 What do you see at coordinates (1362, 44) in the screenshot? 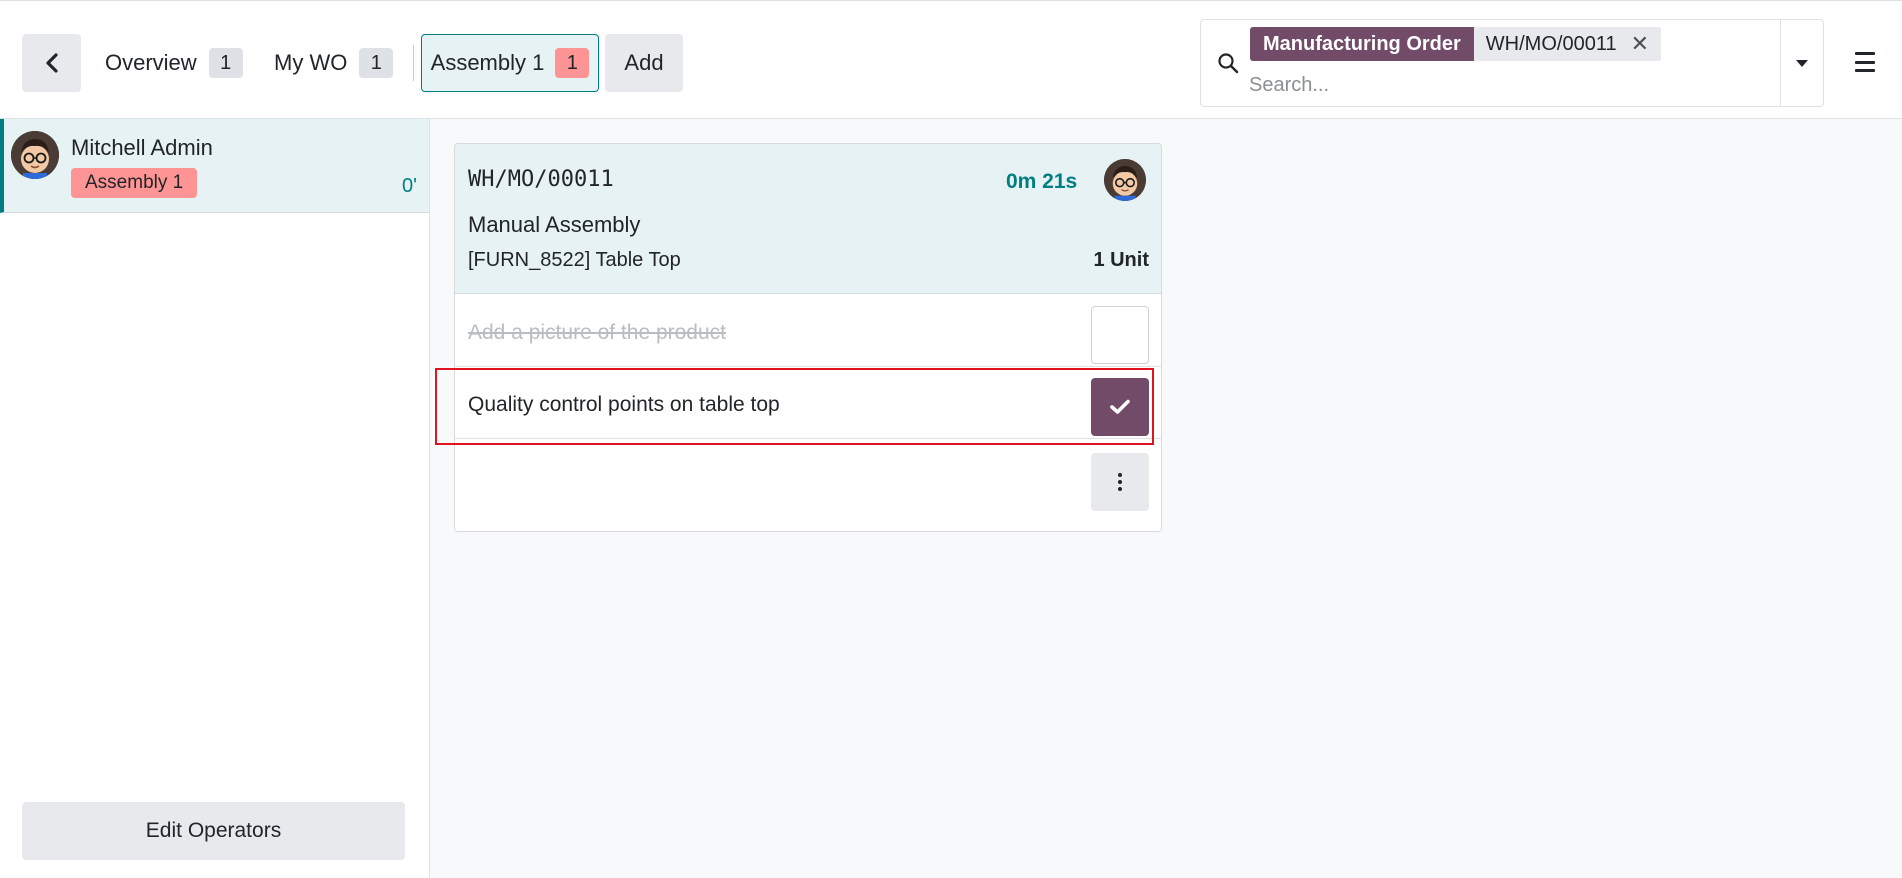
I see `search-facet-label: Manufacturing Order` at bounding box center [1362, 44].